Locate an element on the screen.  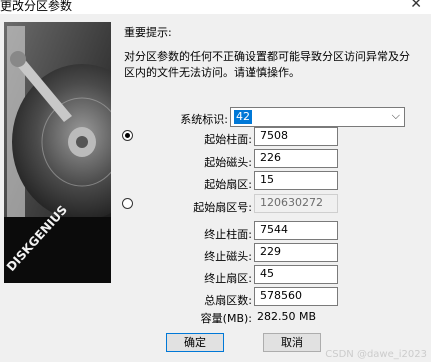
start-head-input: 226 is located at coordinates (296, 158).